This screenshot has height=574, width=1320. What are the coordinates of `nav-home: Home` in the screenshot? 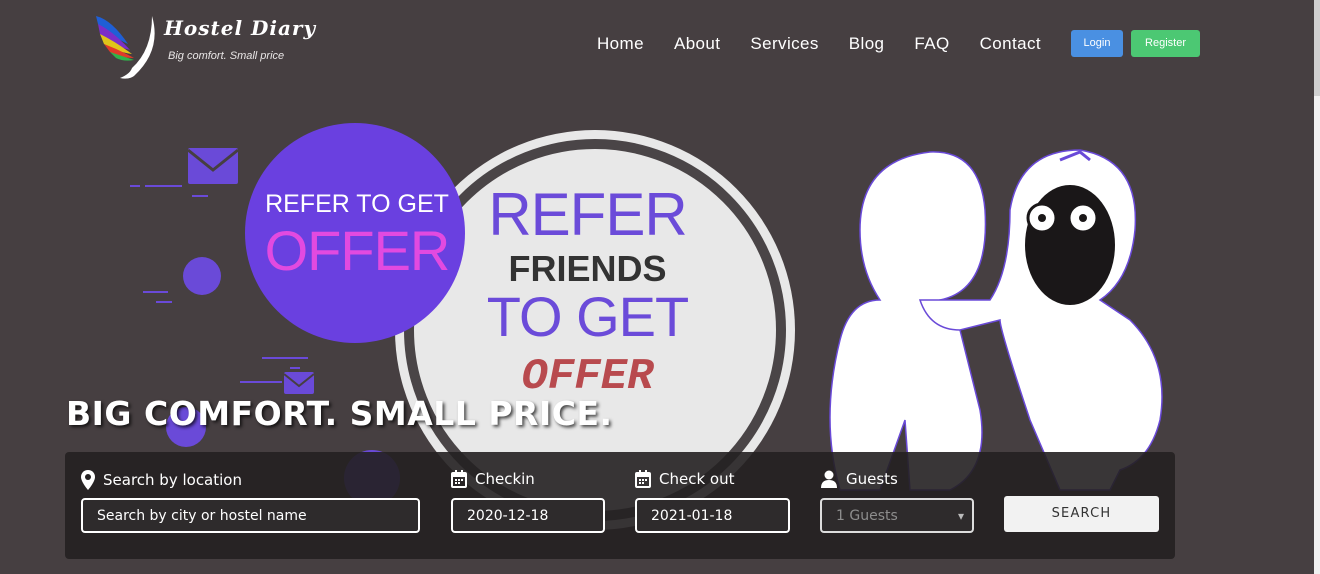 It's located at (620, 44).